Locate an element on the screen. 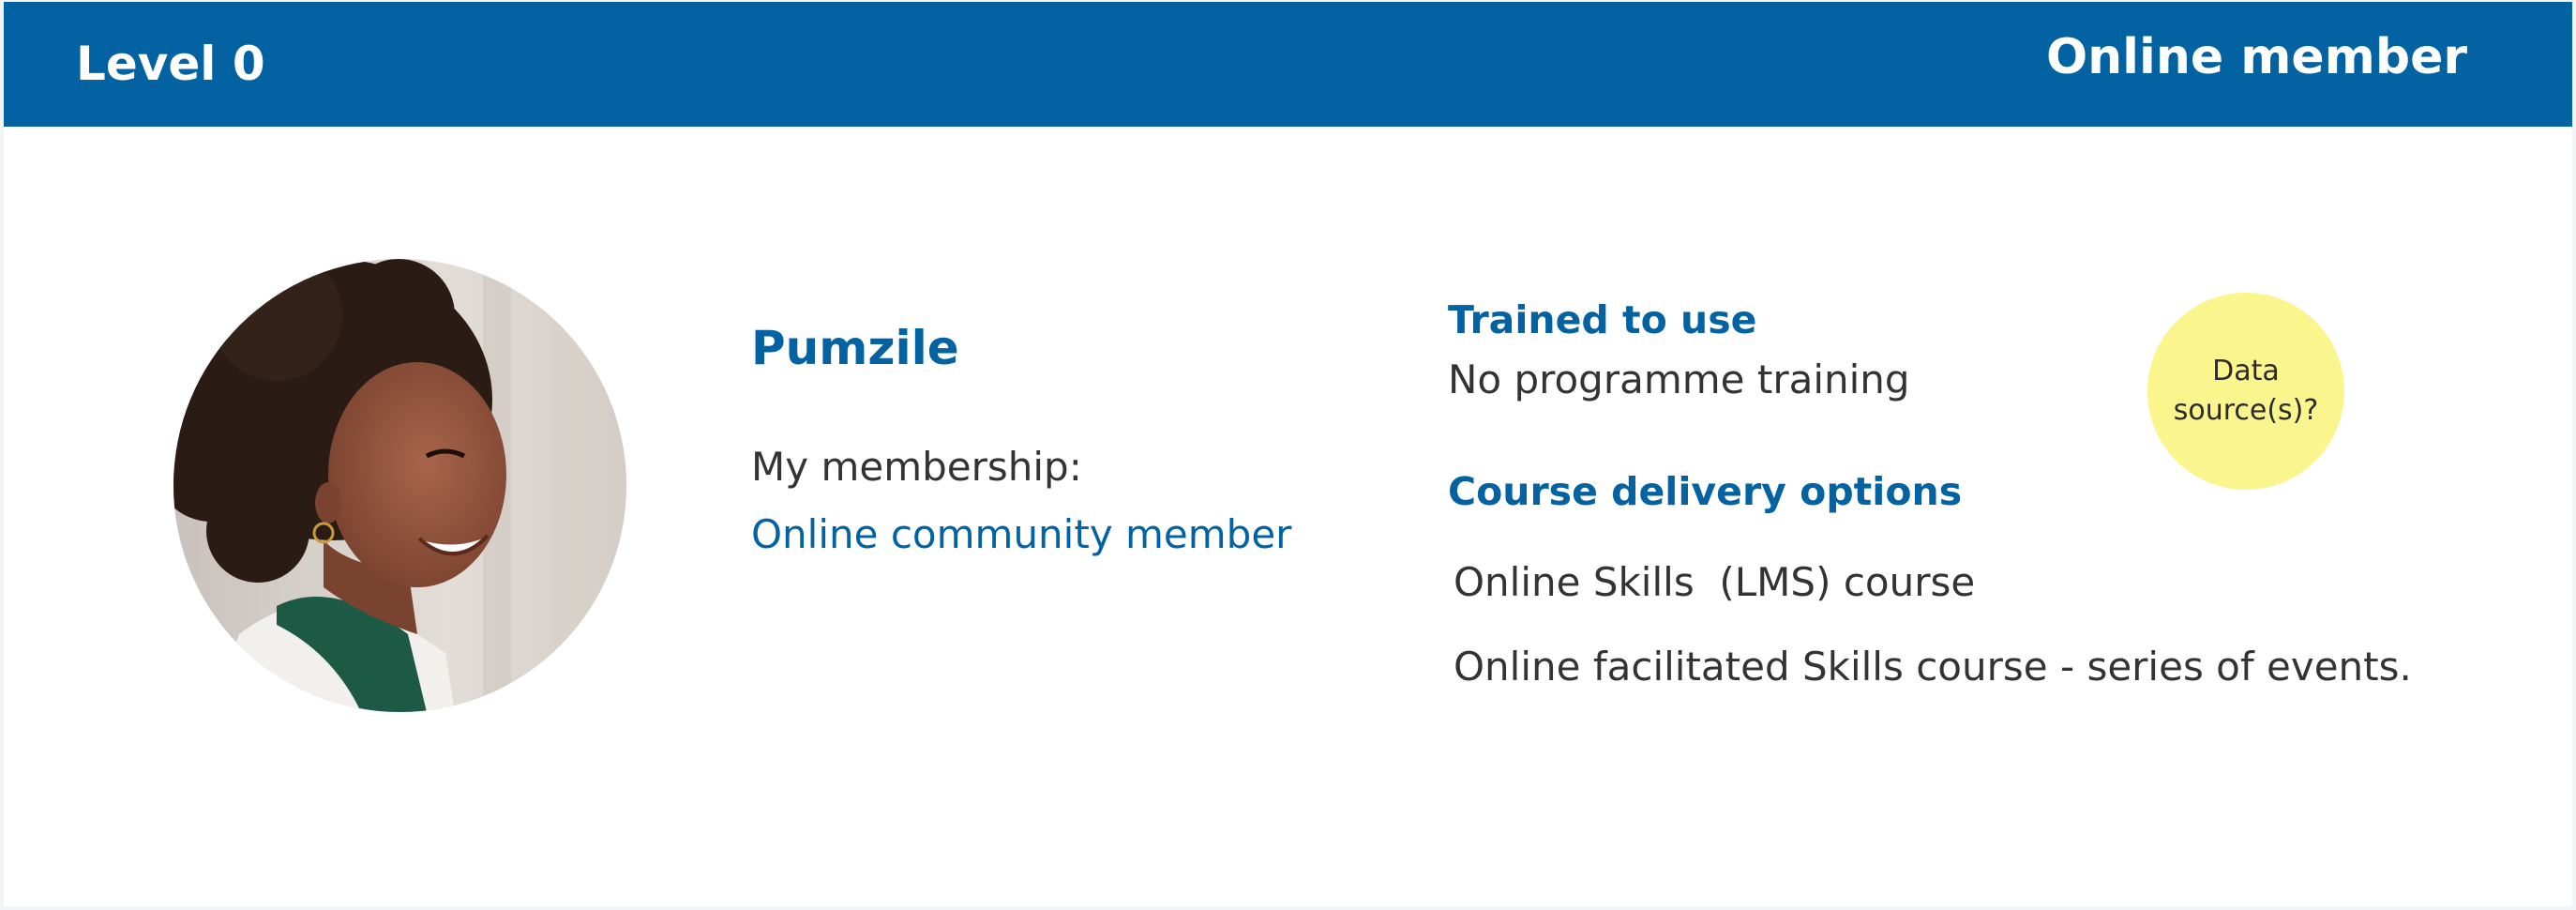 This screenshot has width=2576, height=910. data-source-note-text: Data source(s)? is located at coordinates (2246, 391).